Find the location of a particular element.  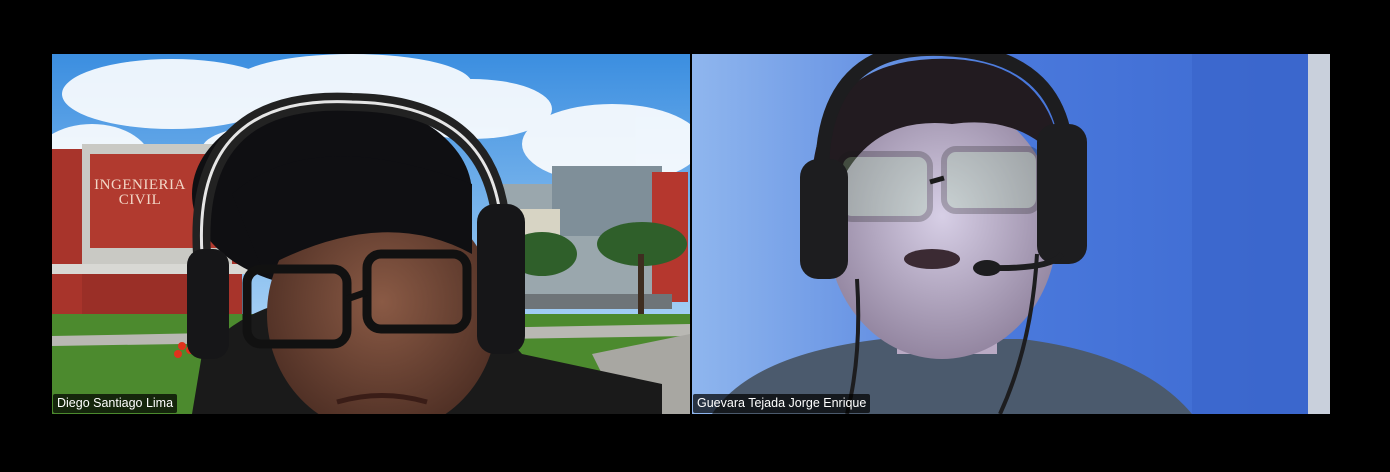

participant-name-label: Guevara Tejada Jorge Enrique is located at coordinates (782, 403).